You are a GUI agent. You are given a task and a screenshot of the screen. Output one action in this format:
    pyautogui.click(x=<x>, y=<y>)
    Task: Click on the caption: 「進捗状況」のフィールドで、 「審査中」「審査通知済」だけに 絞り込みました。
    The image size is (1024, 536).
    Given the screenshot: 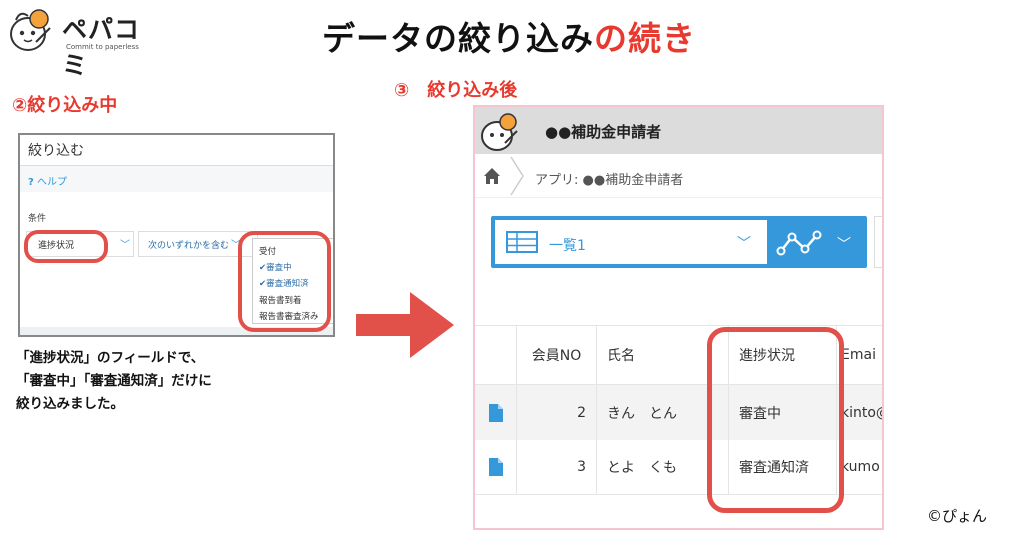 What is the action you would take?
    pyautogui.click(x=114, y=381)
    